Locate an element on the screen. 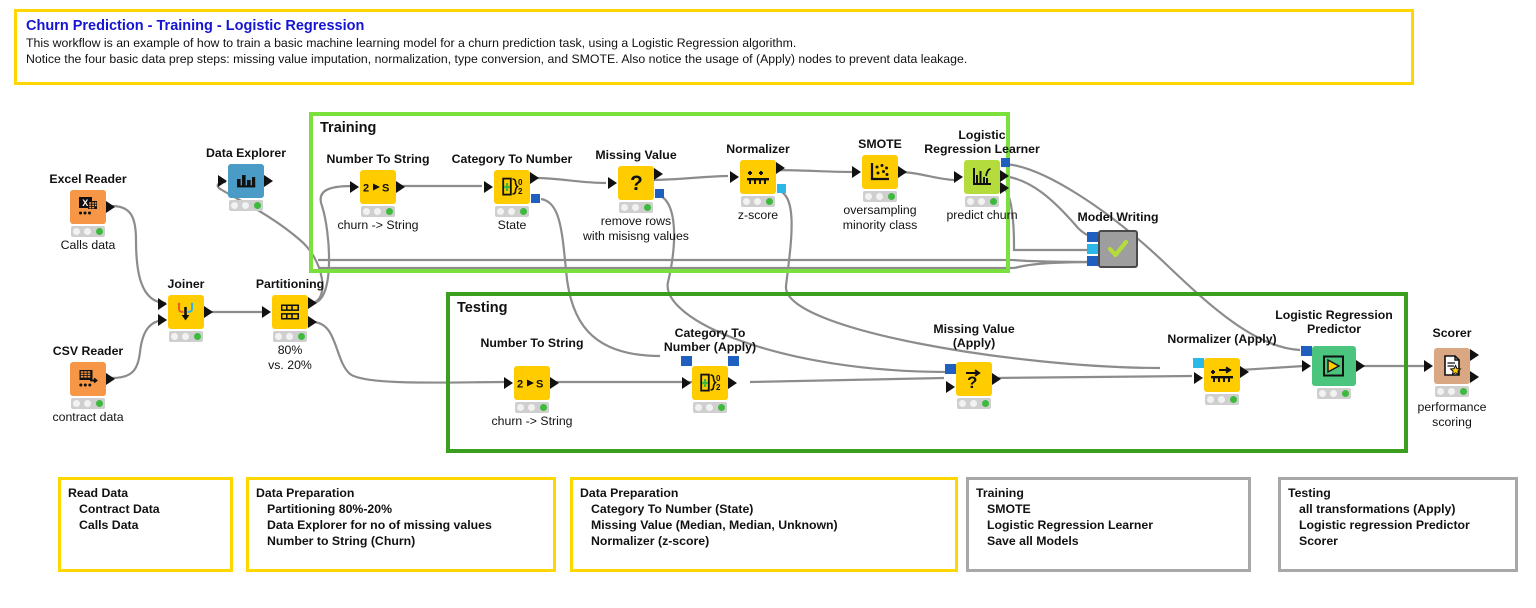 The width and height of the screenshot is (1536, 608). port-in-normalizer-apply is located at coordinates (1198, 378).